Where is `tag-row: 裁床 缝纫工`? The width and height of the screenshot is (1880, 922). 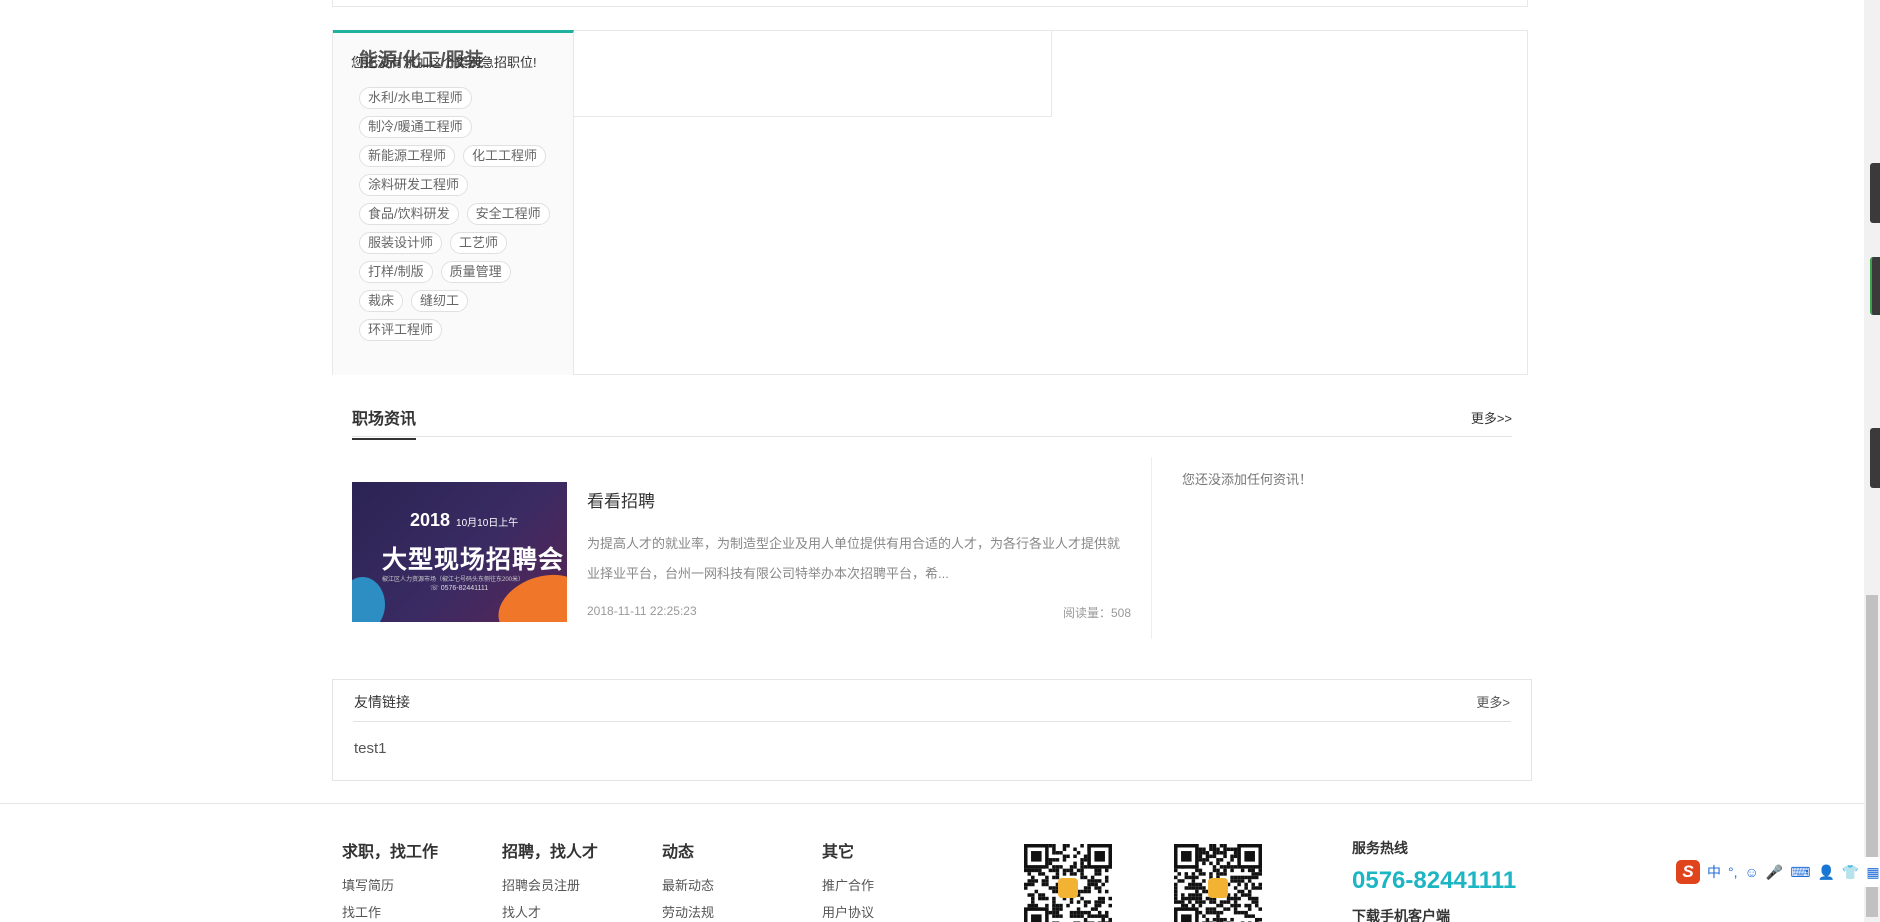
tag-row: 裁床 缝纫工 is located at coordinates (461, 300).